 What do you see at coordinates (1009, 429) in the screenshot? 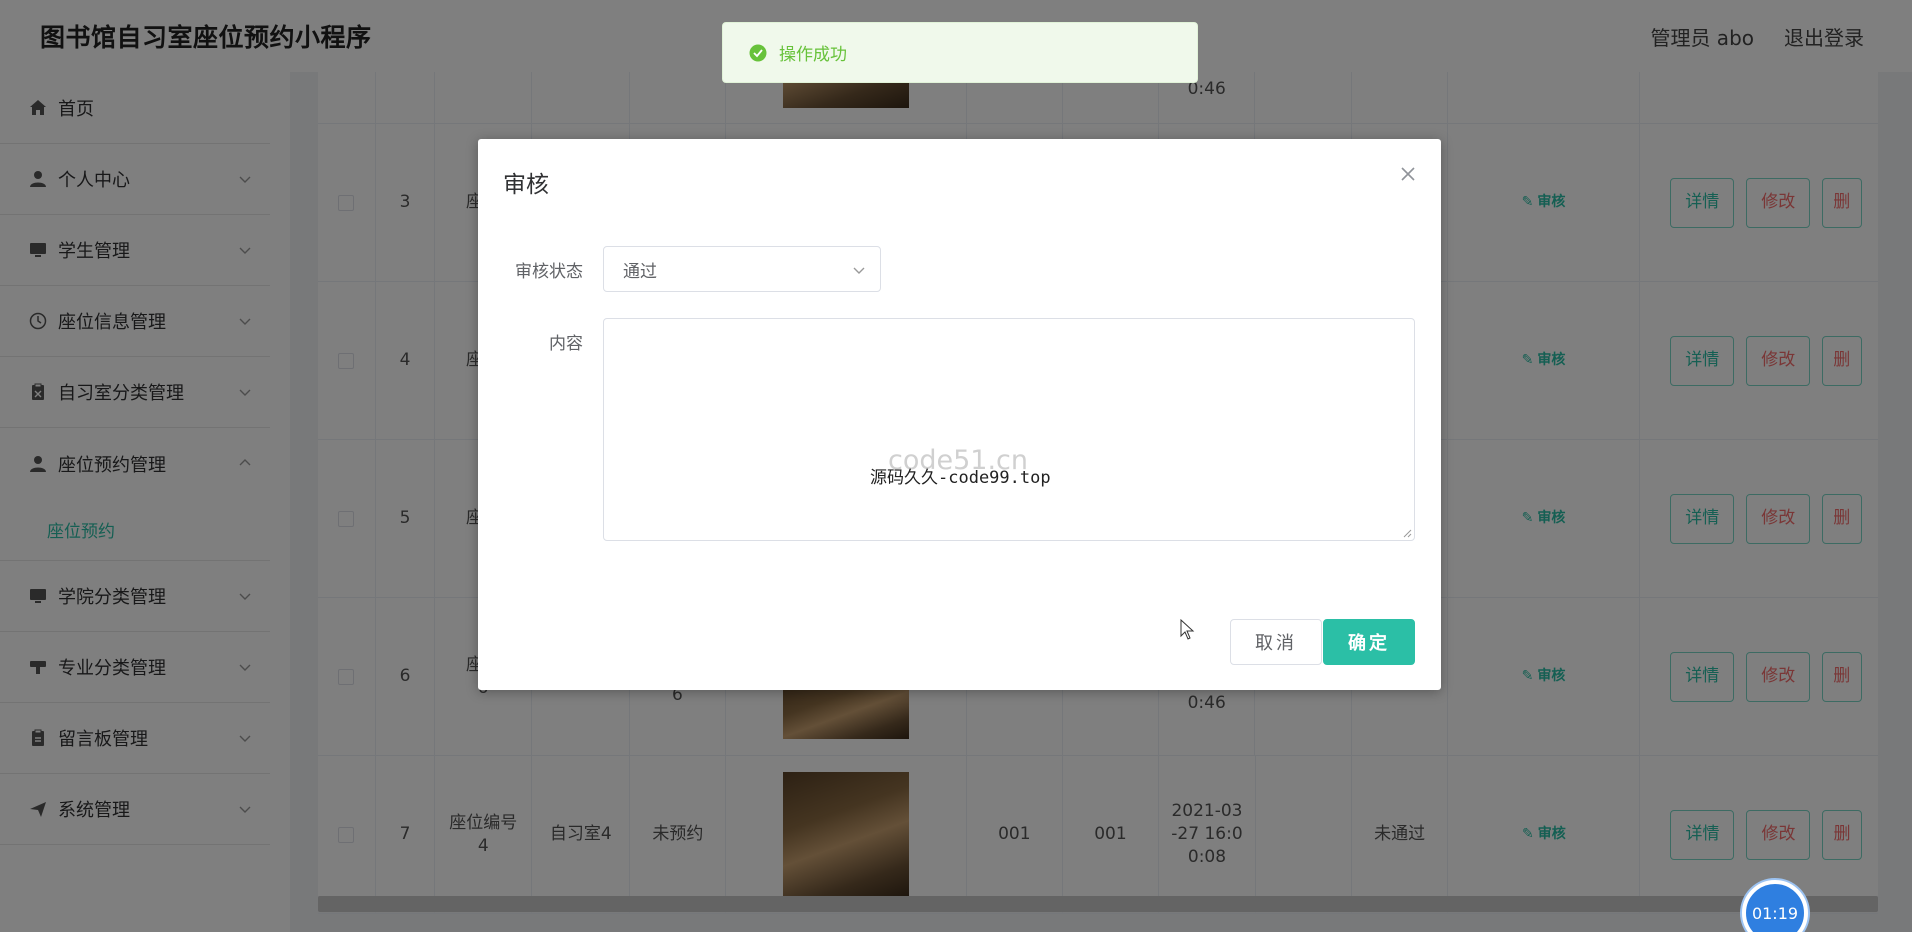
I see `content-textarea` at bounding box center [1009, 429].